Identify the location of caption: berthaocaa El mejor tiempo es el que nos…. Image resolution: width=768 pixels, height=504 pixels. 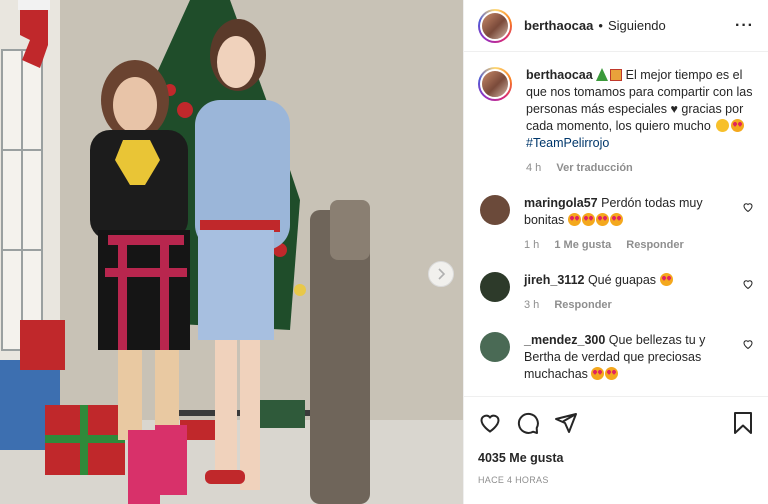
(616, 122).